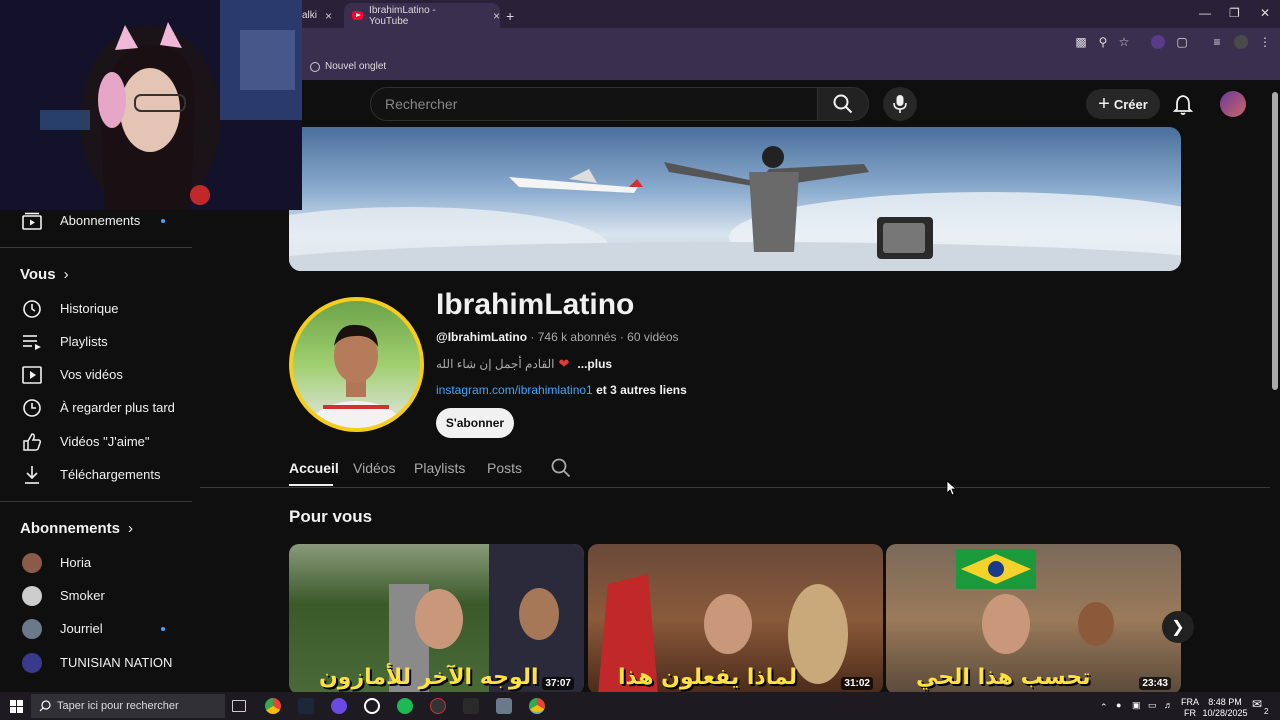 Image resolution: width=1280 pixels, height=720 pixels. I want to click on sidebar-divider, so click(96, 247).